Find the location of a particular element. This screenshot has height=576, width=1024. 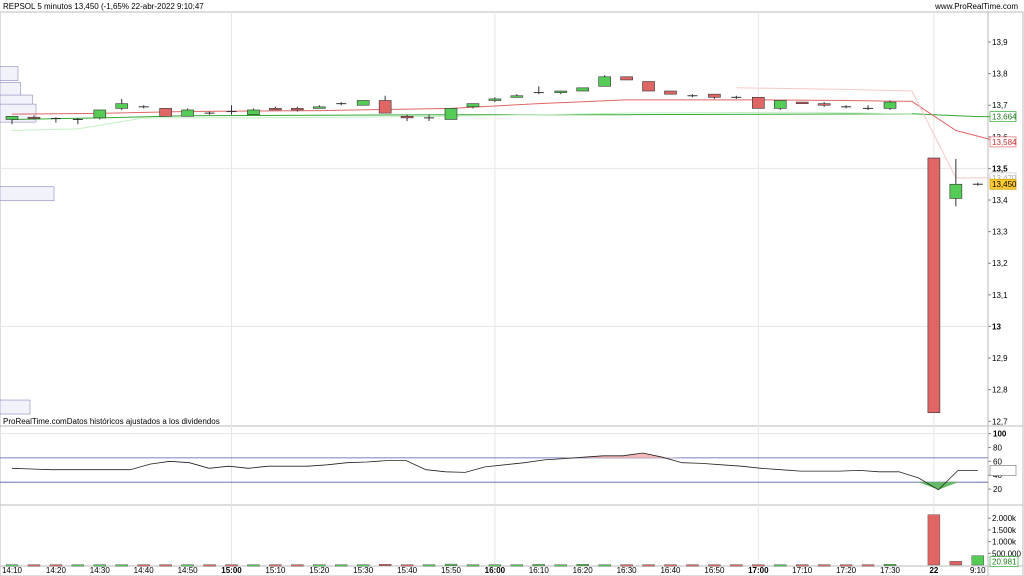

time-tick-label: 15:50 is located at coordinates (451, 570).